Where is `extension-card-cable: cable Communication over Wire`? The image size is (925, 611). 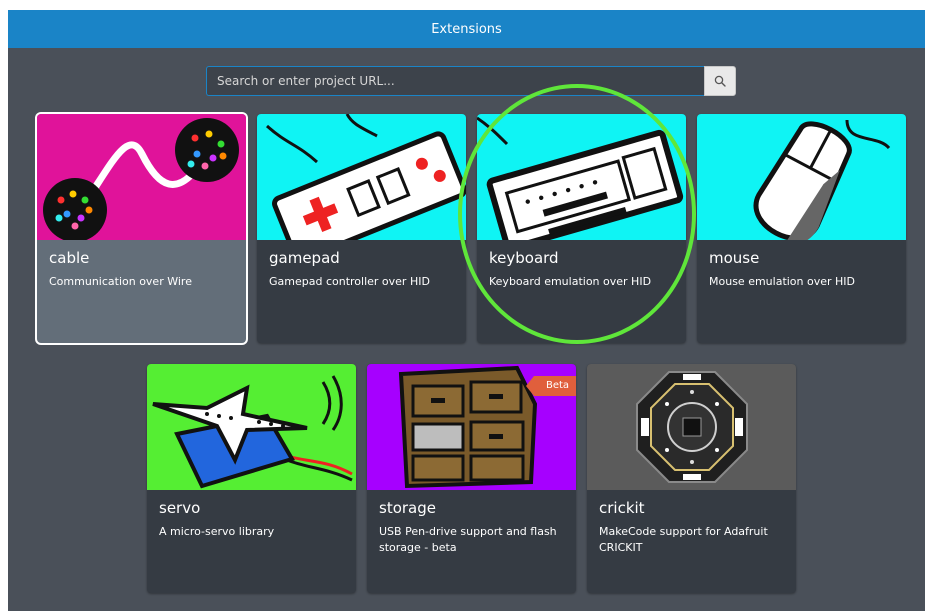
extension-card-cable: cable Communication over Wire is located at coordinates (141, 228).